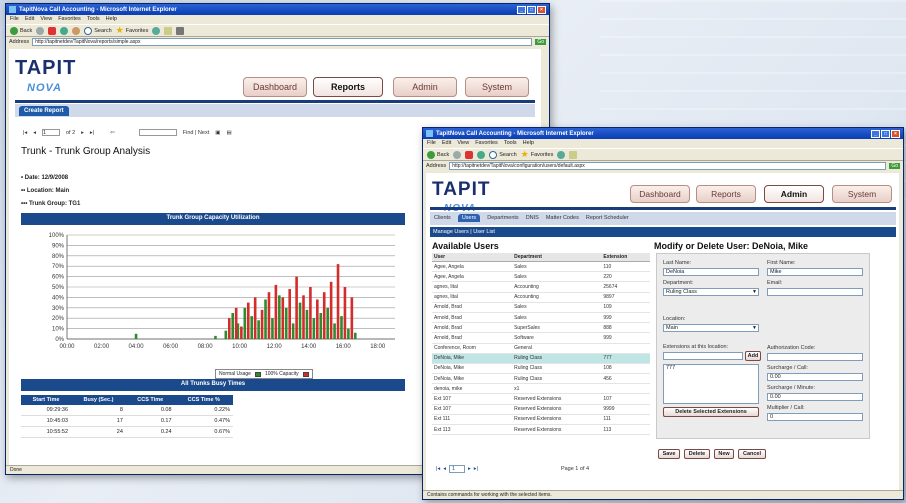  What do you see at coordinates (456, 469) in the screenshot?
I see `page-input: 1` at bounding box center [456, 469].